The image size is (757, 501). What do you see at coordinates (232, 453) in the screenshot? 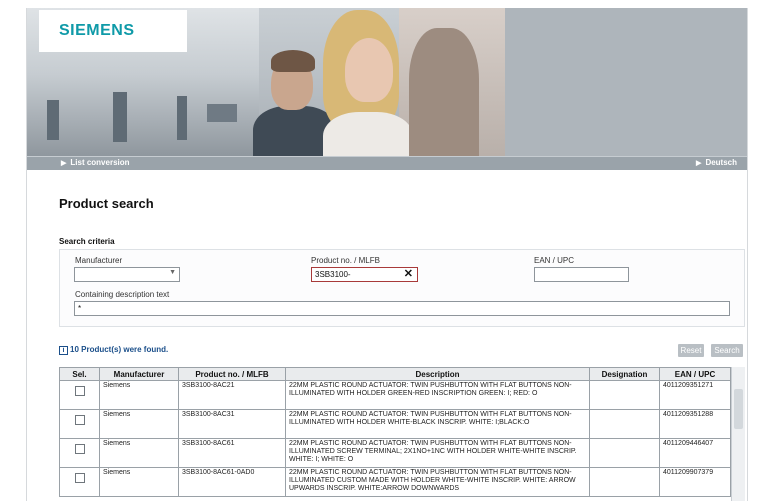
I see `cell-product-no: 3SB3100-8AC61` at bounding box center [232, 453].